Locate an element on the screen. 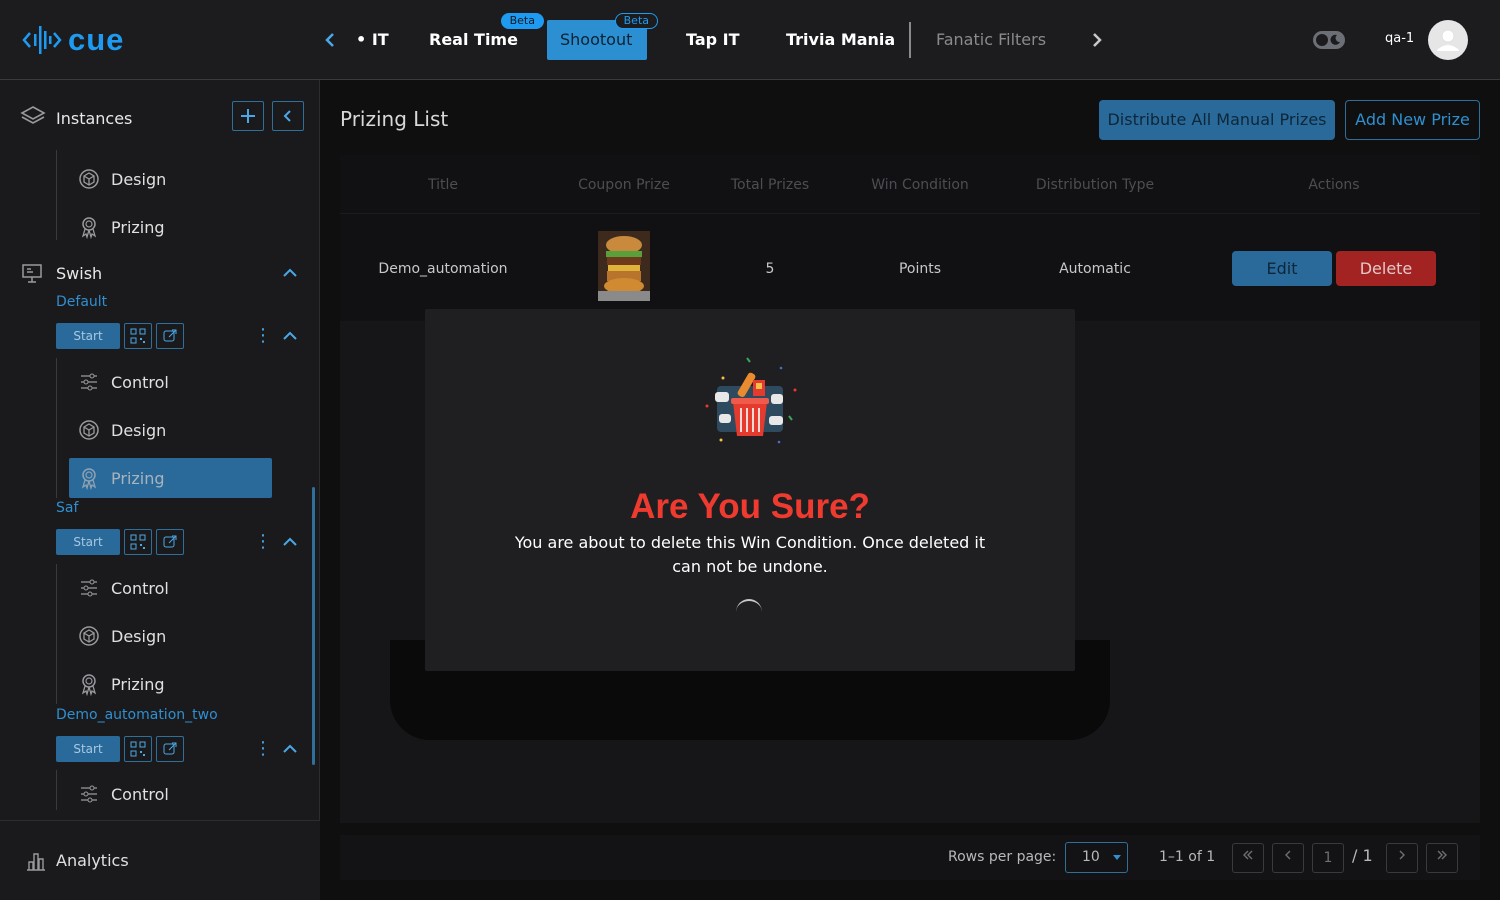 This screenshot has height=900, width=1500. trash-celebration-icon is located at coordinates (751, 400).